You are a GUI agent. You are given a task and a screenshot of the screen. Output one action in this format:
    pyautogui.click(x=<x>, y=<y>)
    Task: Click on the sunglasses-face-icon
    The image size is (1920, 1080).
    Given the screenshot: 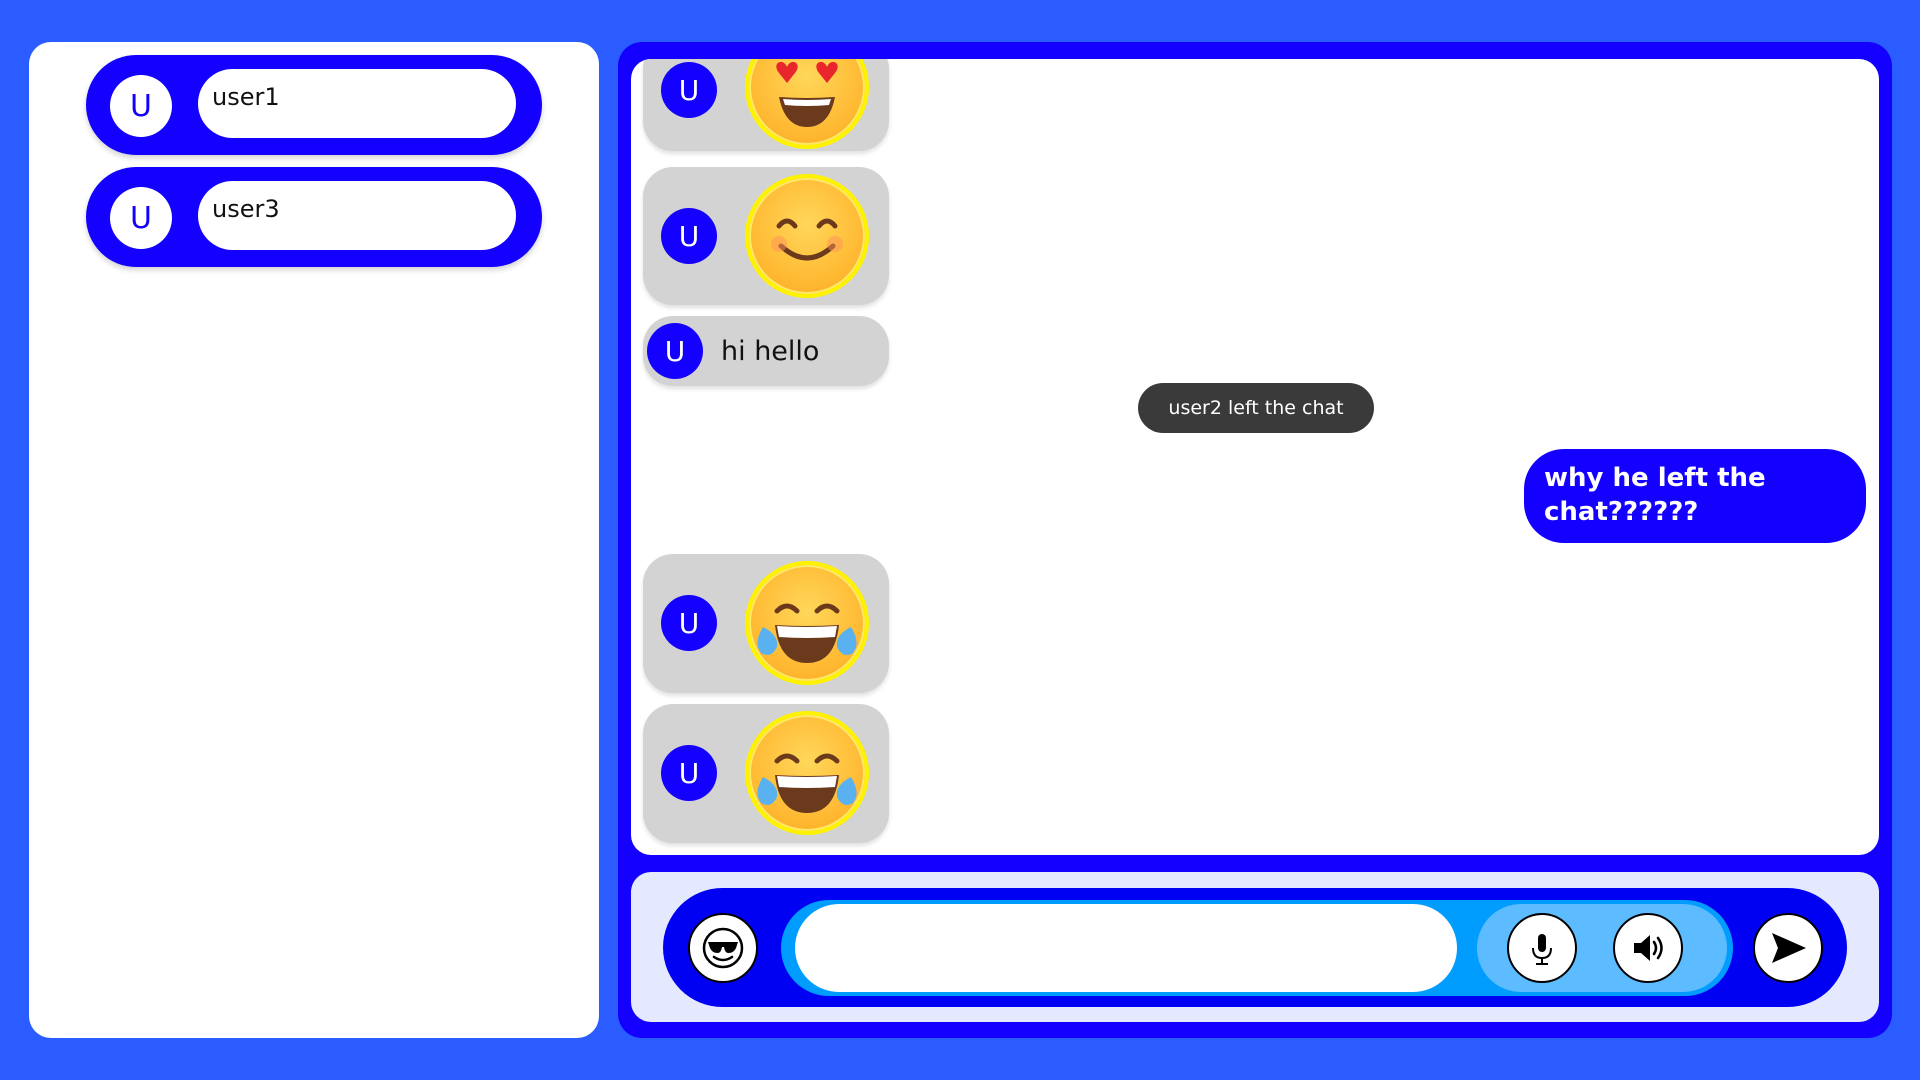 What is the action you would take?
    pyautogui.click(x=723, y=948)
    